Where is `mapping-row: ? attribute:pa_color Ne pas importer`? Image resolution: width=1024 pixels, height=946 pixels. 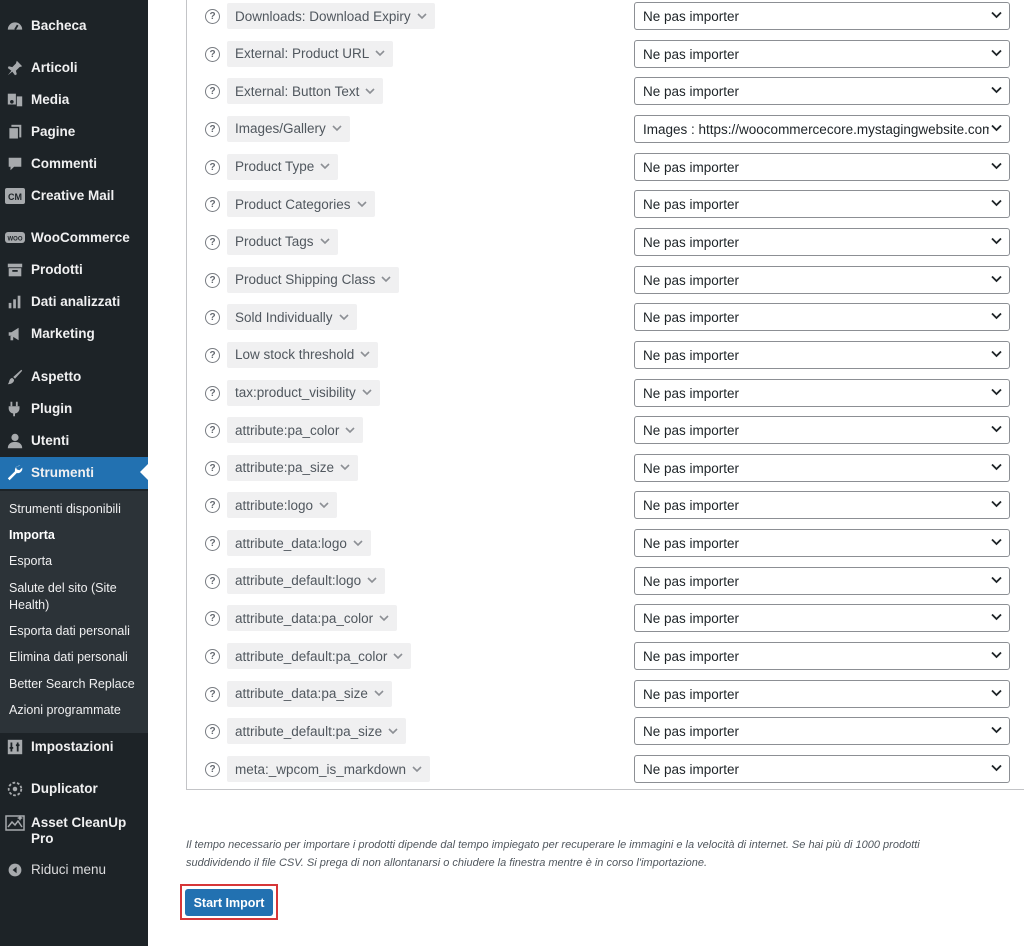 mapping-row: ? attribute:pa_color Ne pas importer is located at coordinates (512, 431).